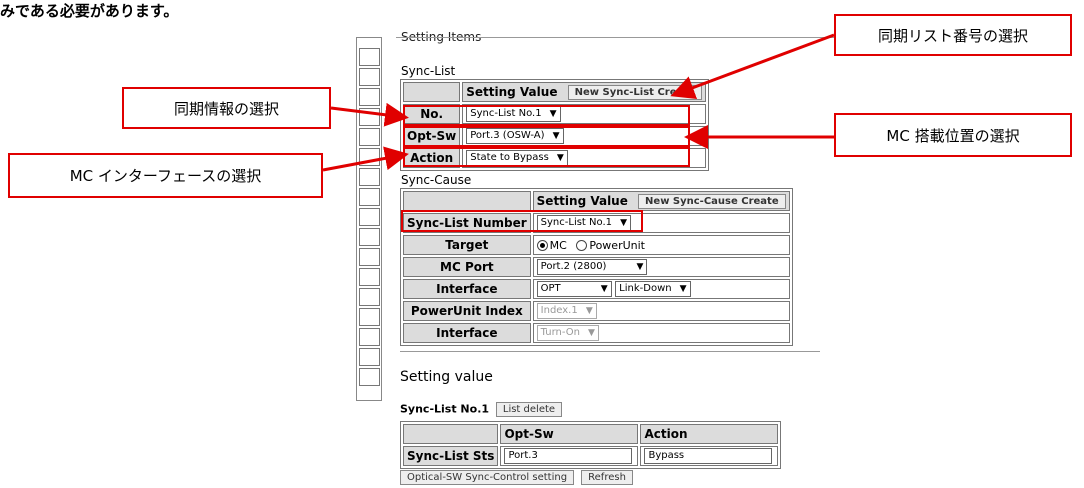 The height and width of the screenshot is (488, 1084). What do you see at coordinates (369, 114) in the screenshot?
I see `arrow-sync-info` at bounding box center [369, 114].